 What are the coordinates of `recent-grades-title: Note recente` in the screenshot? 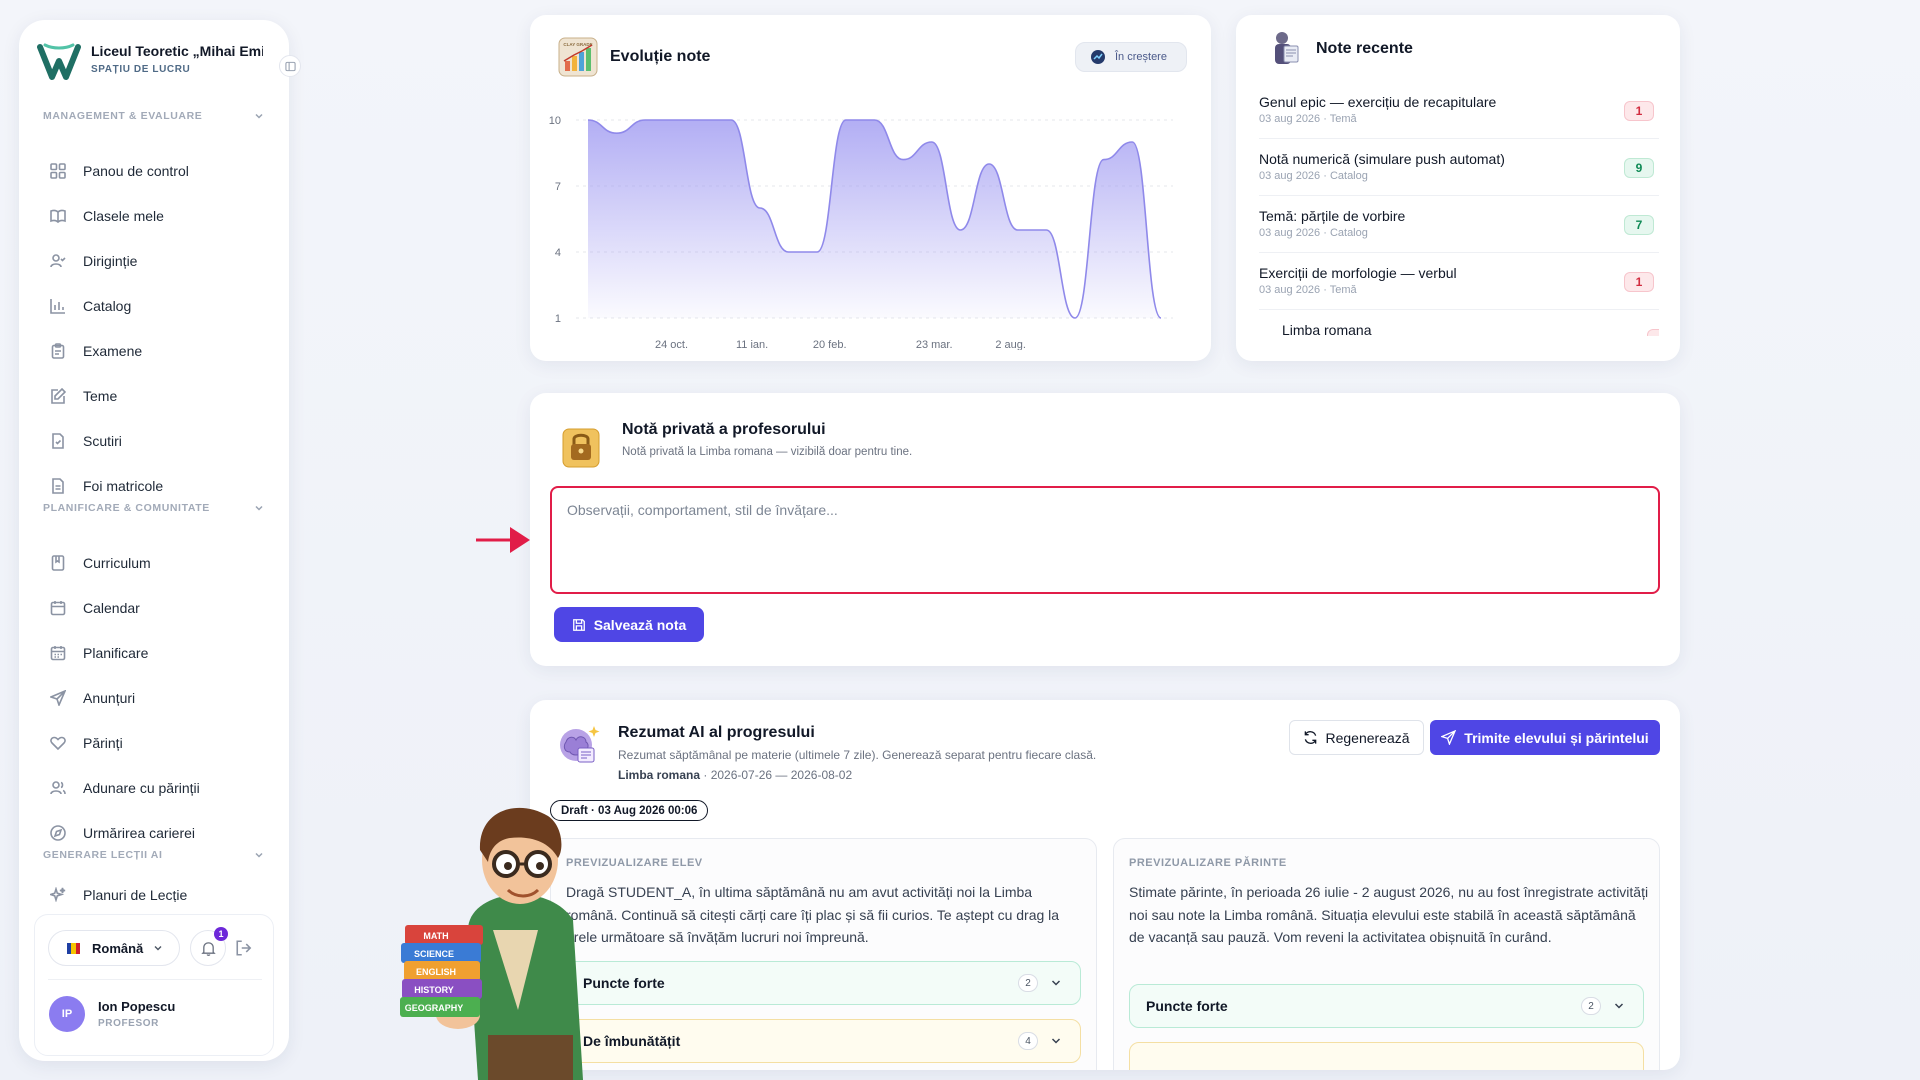 It's located at (1364, 48).